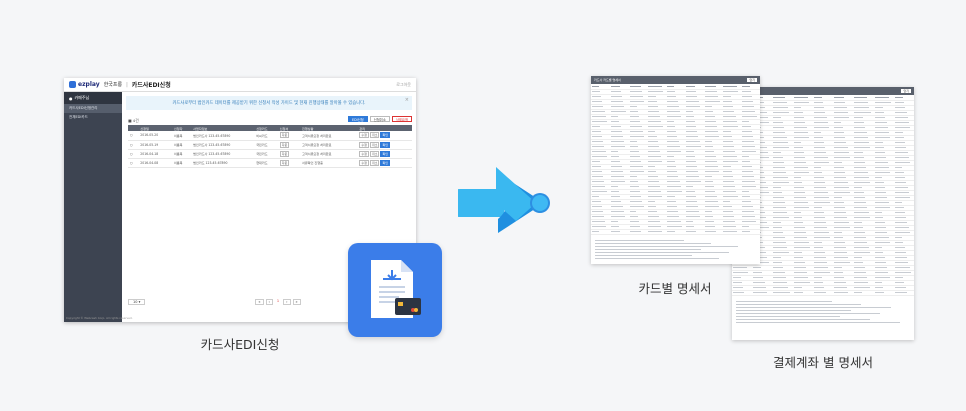 The height and width of the screenshot is (411, 966). What do you see at coordinates (732, 232) in the screenshot?
I see `table-cell` at bounding box center [732, 232].